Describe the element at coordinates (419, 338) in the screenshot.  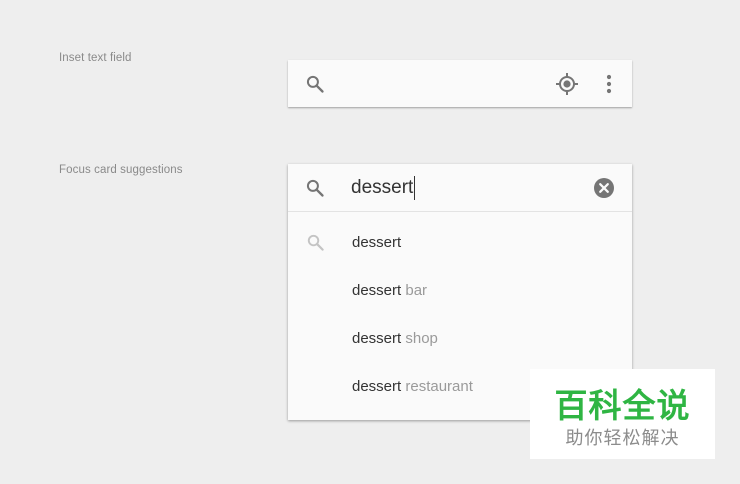
I see `suggestion-completion: shop` at that location.